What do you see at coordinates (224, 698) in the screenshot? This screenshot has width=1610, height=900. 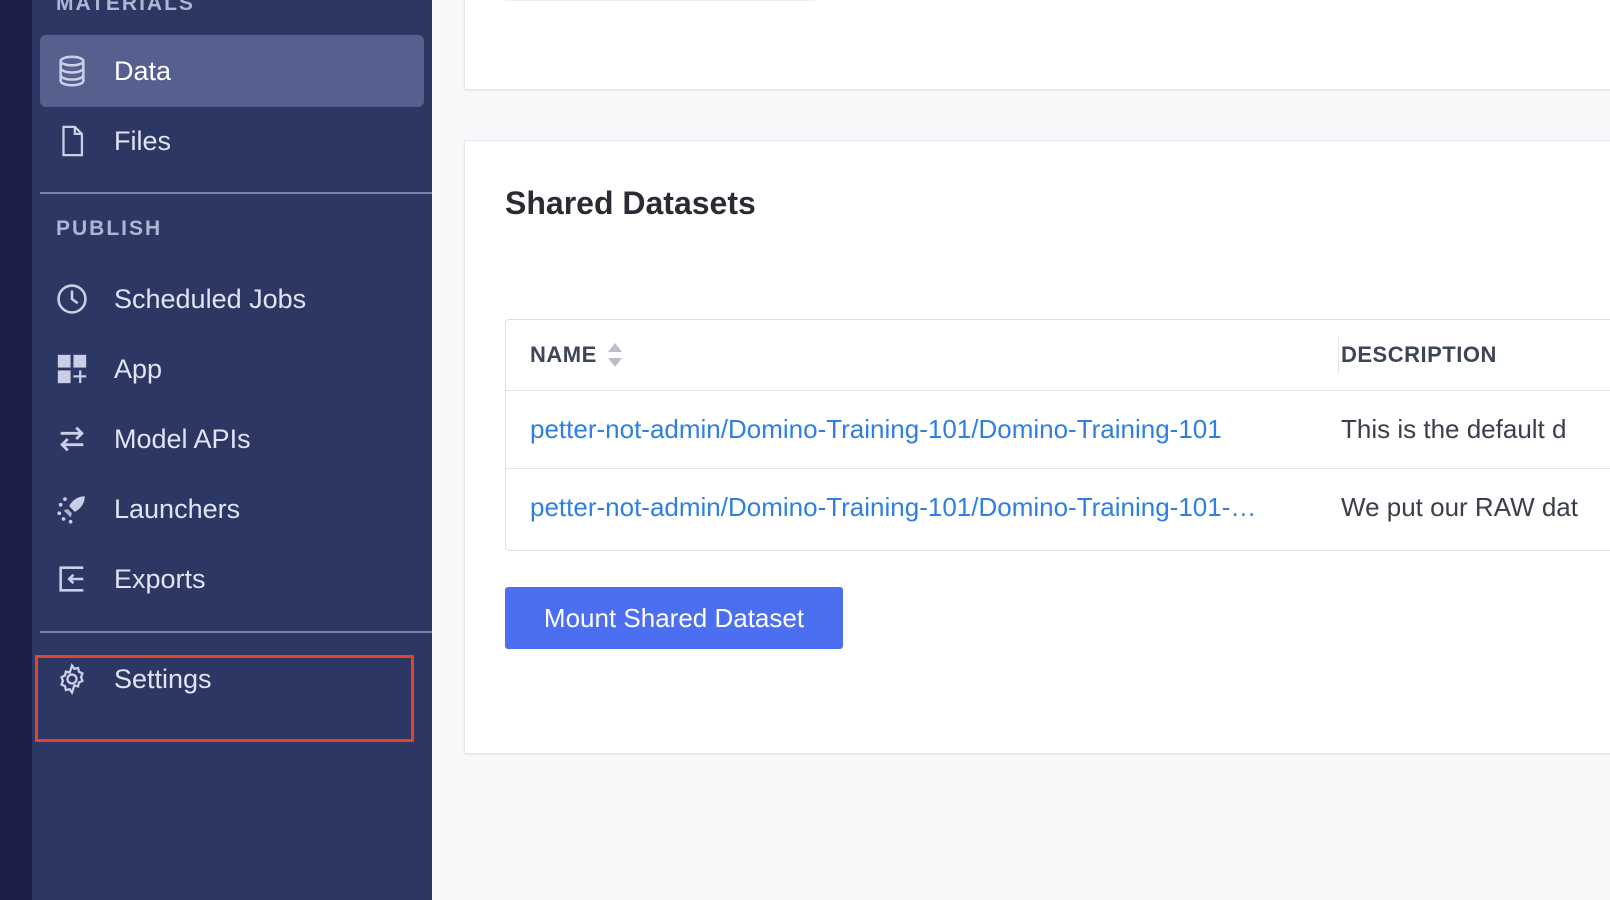 I see `settings-highlight-box` at bounding box center [224, 698].